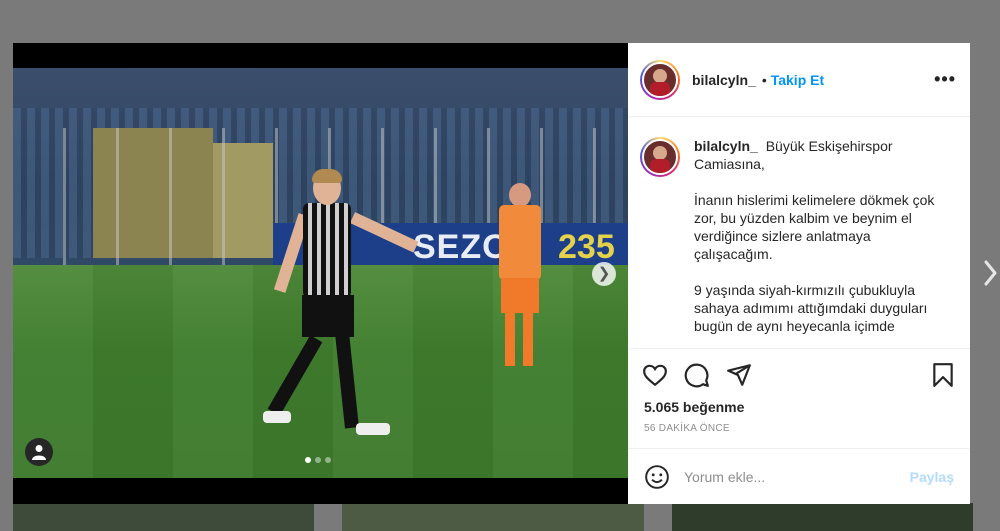  I want to click on player-hair, so click(327, 176).